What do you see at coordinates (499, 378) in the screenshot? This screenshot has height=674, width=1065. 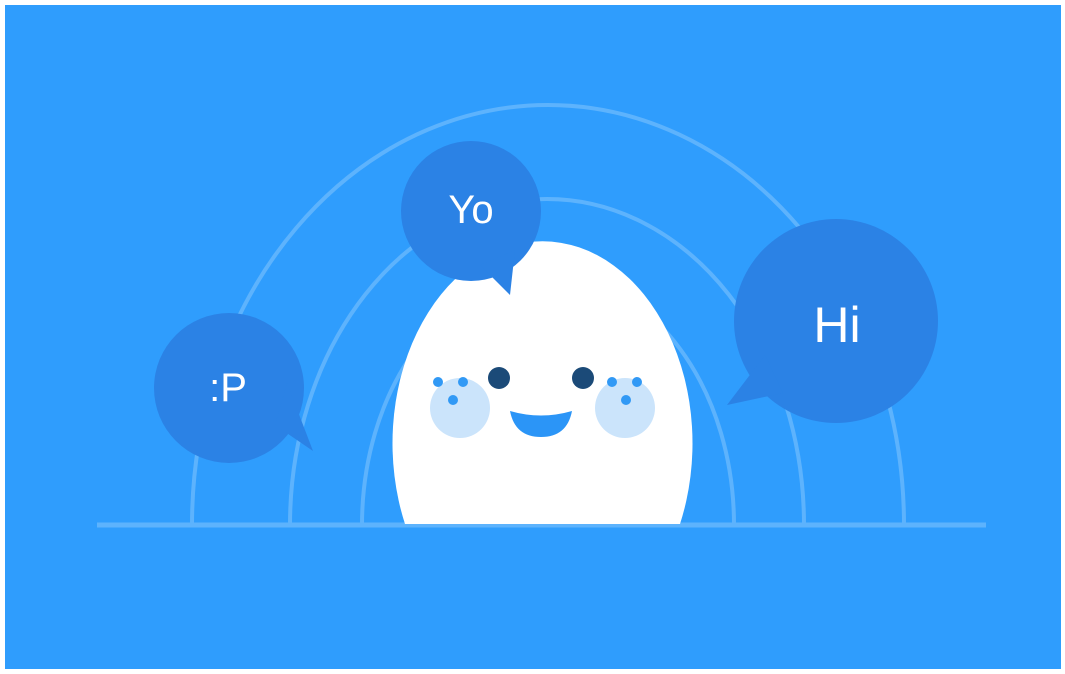 I see `left-eye` at bounding box center [499, 378].